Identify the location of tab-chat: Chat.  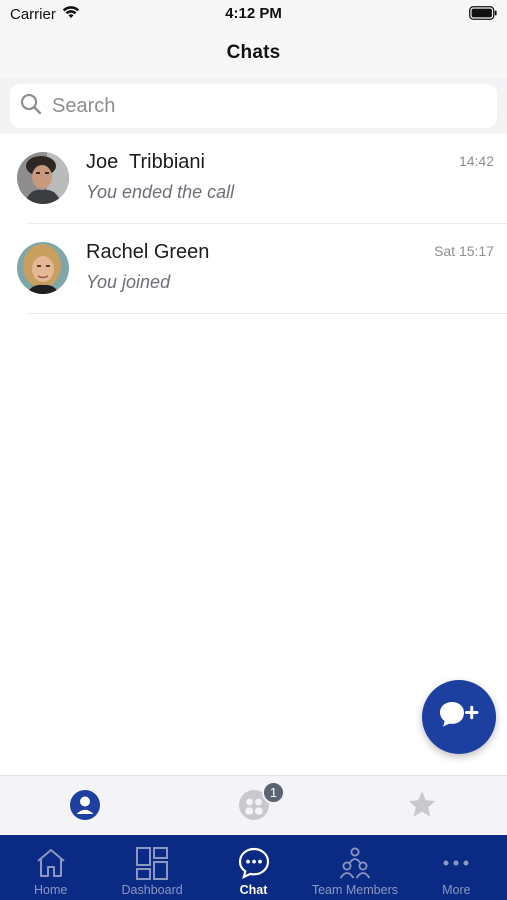
(253, 867).